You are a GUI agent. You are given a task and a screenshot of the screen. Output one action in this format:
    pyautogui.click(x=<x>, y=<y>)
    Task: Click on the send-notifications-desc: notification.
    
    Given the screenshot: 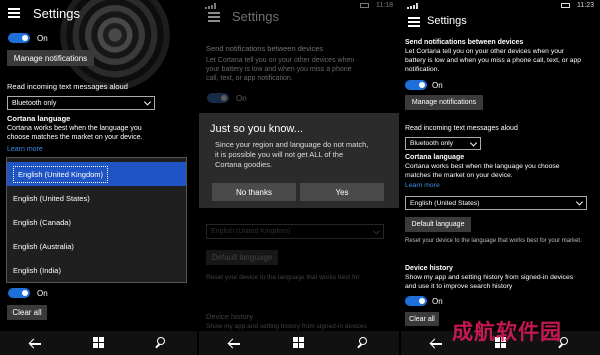 What is the action you would take?
    pyautogui.click(x=422, y=69)
    